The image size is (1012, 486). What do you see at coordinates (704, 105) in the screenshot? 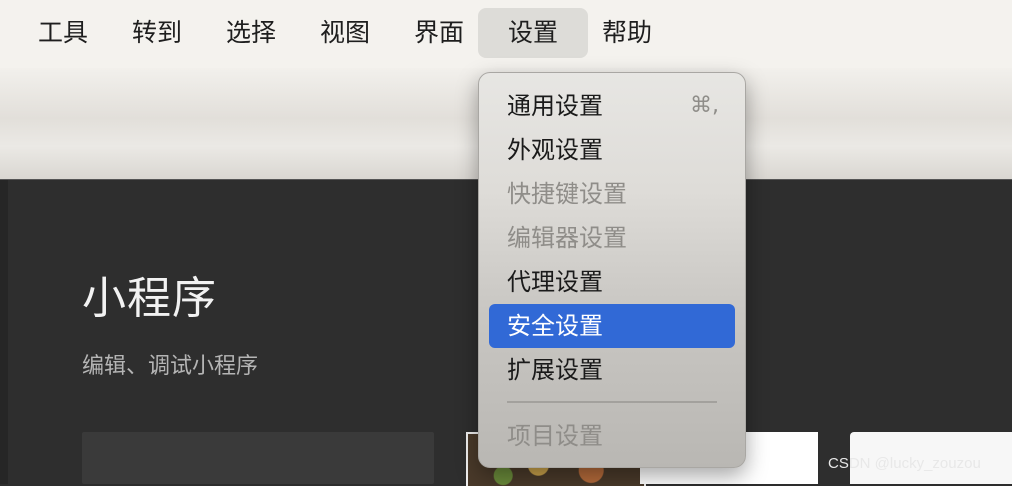
I see `shortcut-hint: ⌘,` at bounding box center [704, 105].